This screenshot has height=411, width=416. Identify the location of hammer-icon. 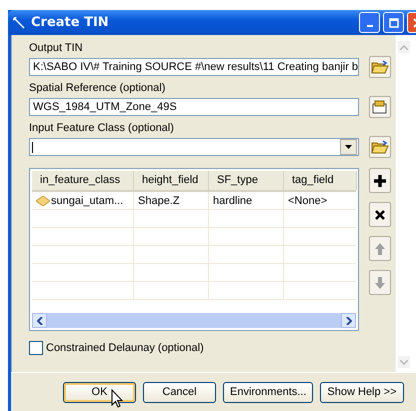
(19, 22).